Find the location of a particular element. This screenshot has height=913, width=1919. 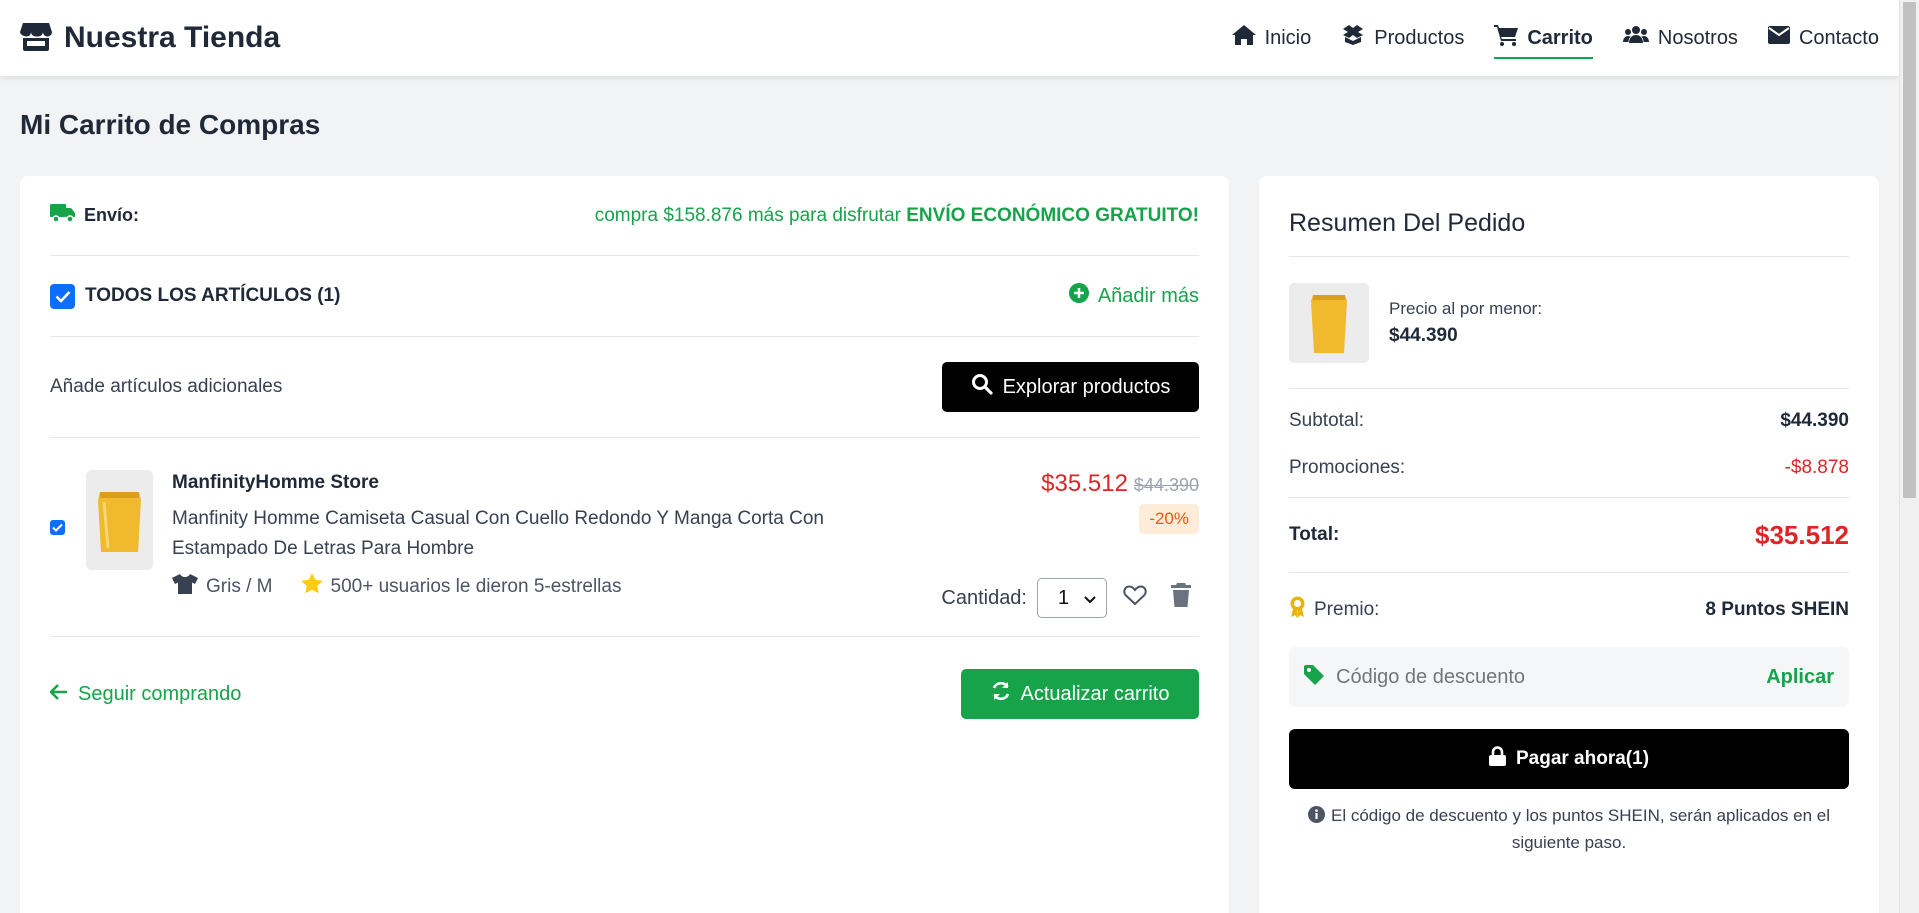

select-all-label: TODOS LOS ARTÍCULOS (1) is located at coordinates (213, 295).